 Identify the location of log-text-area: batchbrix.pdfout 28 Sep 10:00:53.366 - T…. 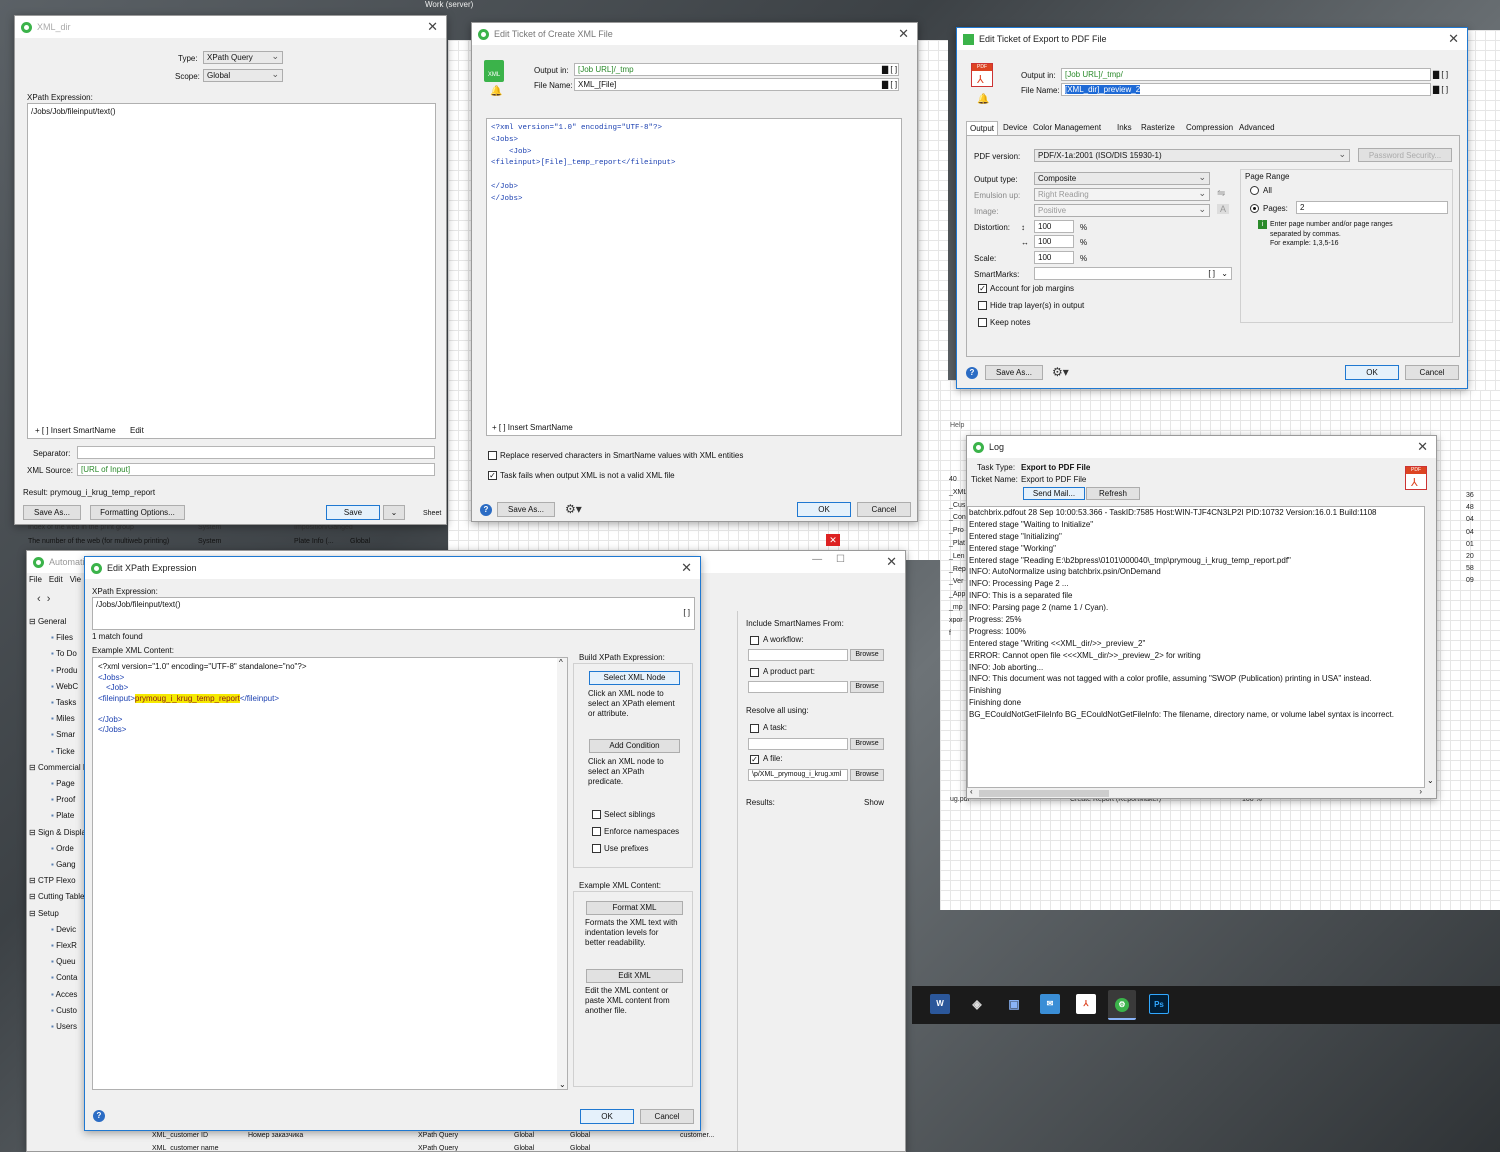
(1196, 647).